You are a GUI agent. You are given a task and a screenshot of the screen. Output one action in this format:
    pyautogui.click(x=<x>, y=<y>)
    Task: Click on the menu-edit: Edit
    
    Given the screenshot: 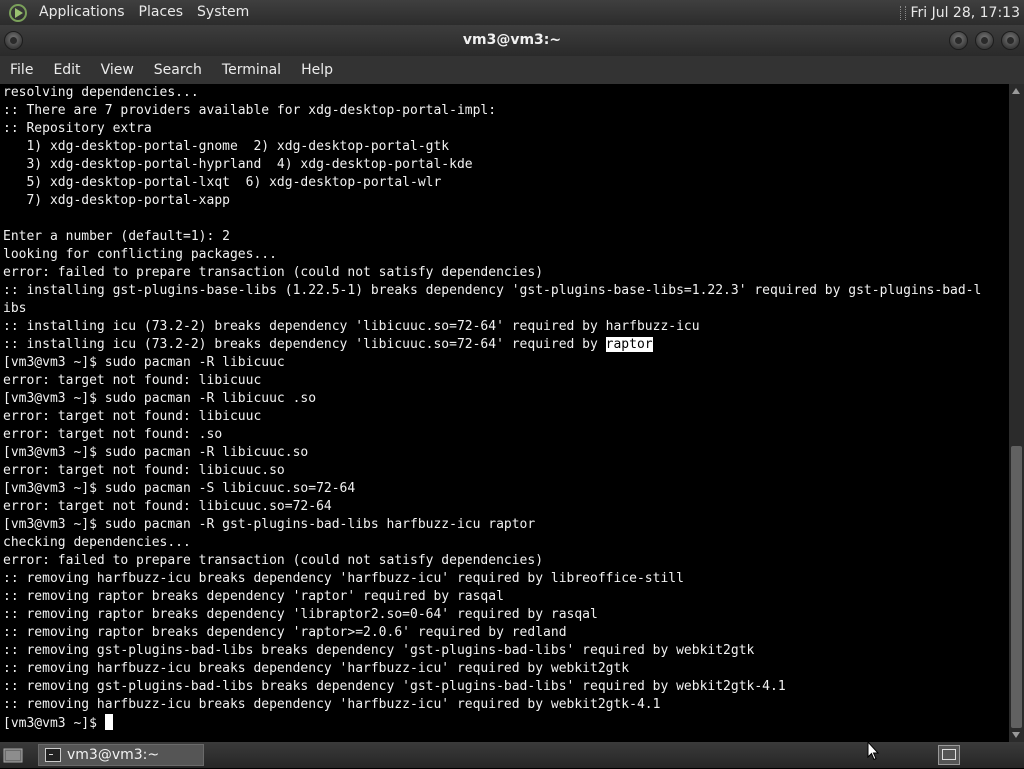 What is the action you would take?
    pyautogui.click(x=66, y=70)
    